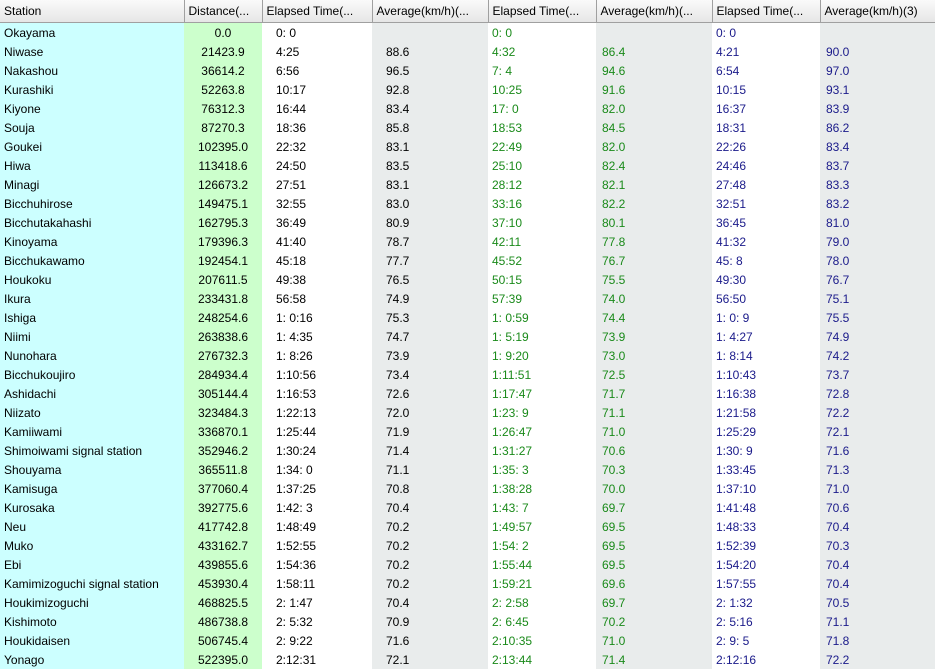  What do you see at coordinates (654, 488) in the screenshot?
I see `cell-average-2: 70.0` at bounding box center [654, 488].